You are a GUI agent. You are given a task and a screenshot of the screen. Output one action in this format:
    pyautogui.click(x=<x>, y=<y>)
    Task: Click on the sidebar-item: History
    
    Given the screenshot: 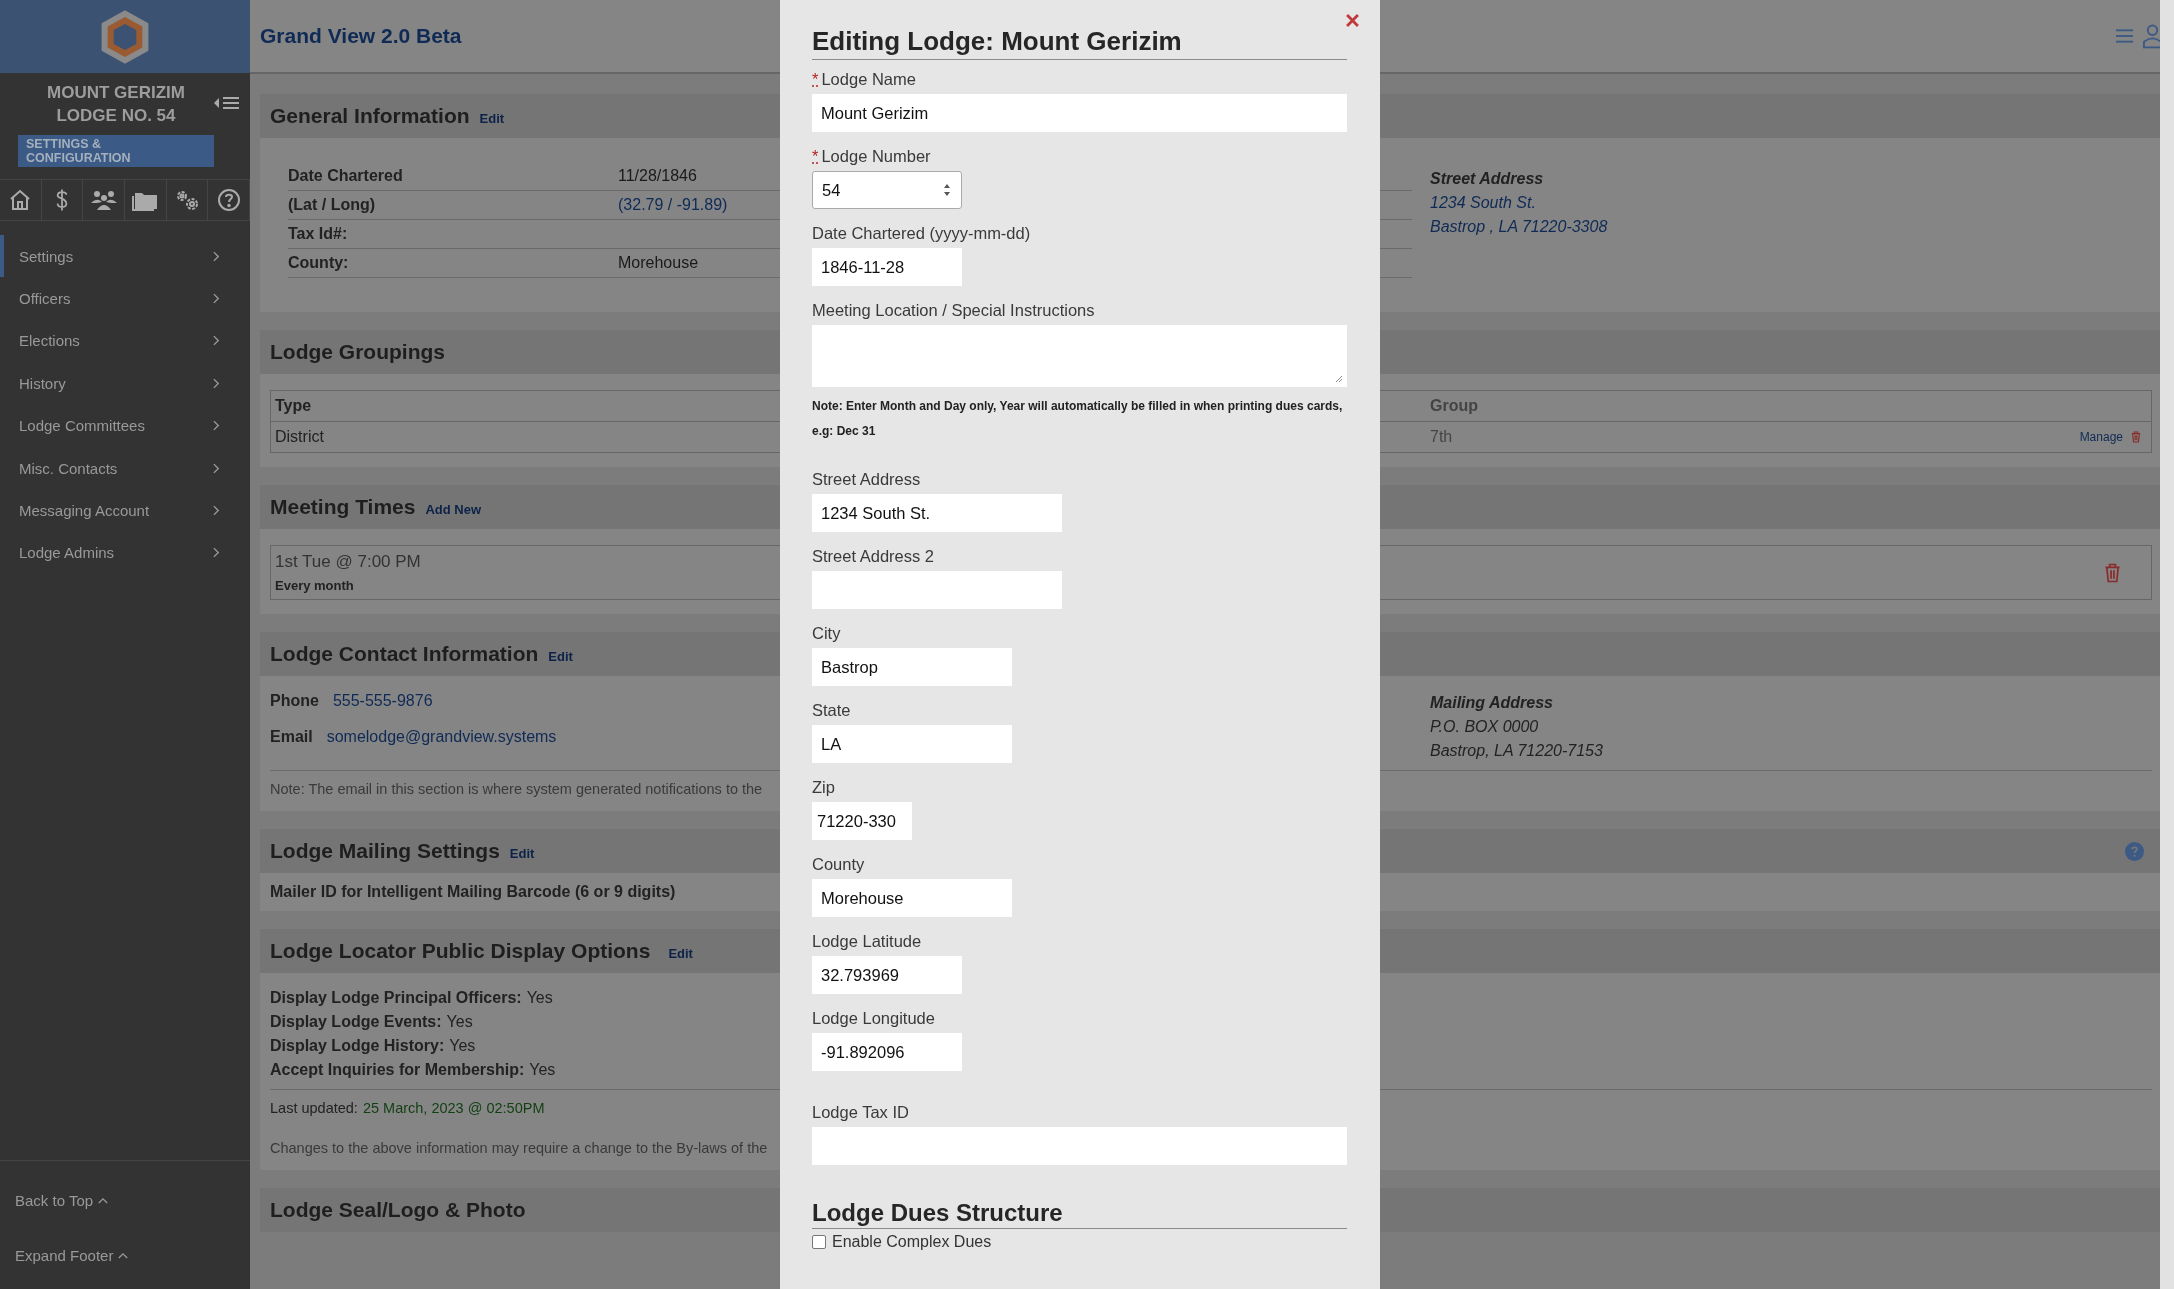 What is the action you would take?
    pyautogui.click(x=118, y=383)
    